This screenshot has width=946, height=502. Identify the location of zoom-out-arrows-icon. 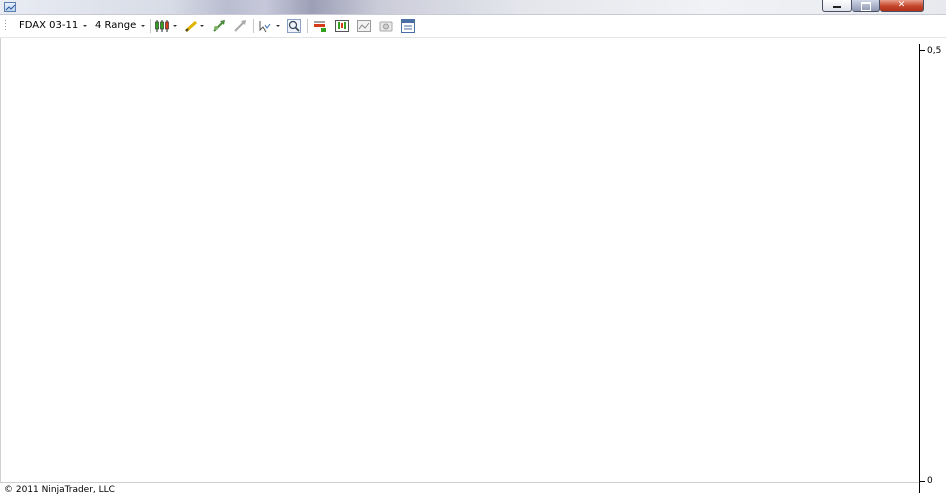
(240, 26).